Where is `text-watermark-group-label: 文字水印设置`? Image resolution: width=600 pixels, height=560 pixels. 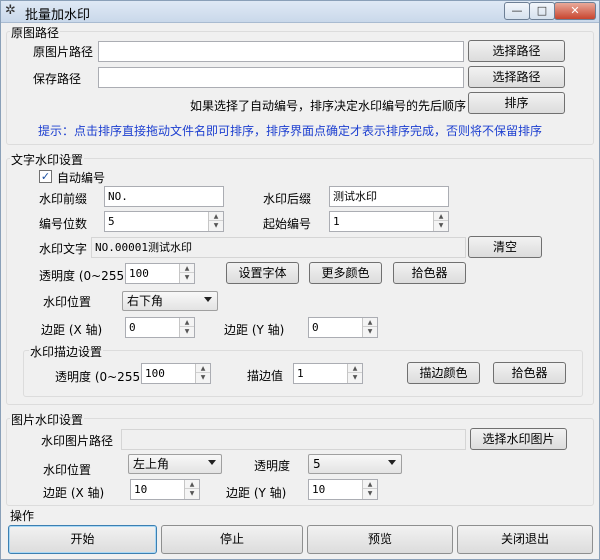
text-watermark-group-label: 文字水印设置 is located at coordinates (47, 159).